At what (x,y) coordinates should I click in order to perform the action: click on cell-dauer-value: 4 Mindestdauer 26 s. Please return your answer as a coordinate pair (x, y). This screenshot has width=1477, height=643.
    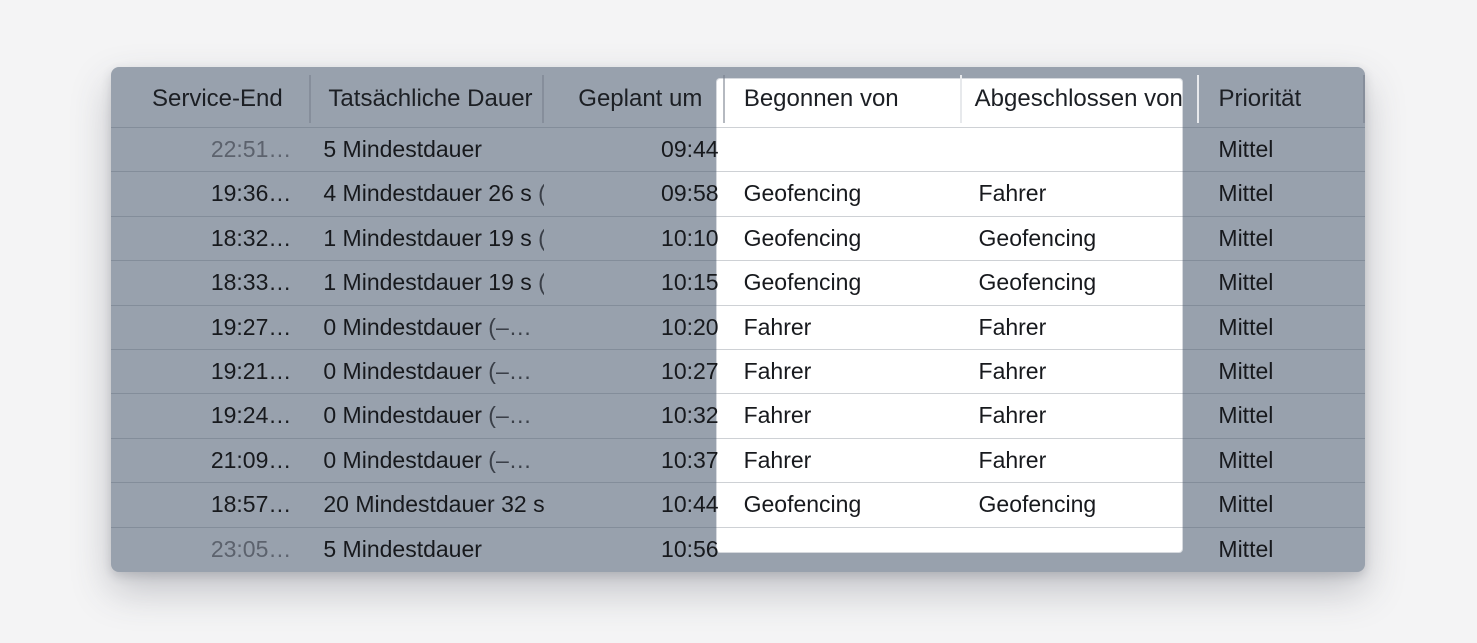
    Looking at the image, I should click on (427, 193).